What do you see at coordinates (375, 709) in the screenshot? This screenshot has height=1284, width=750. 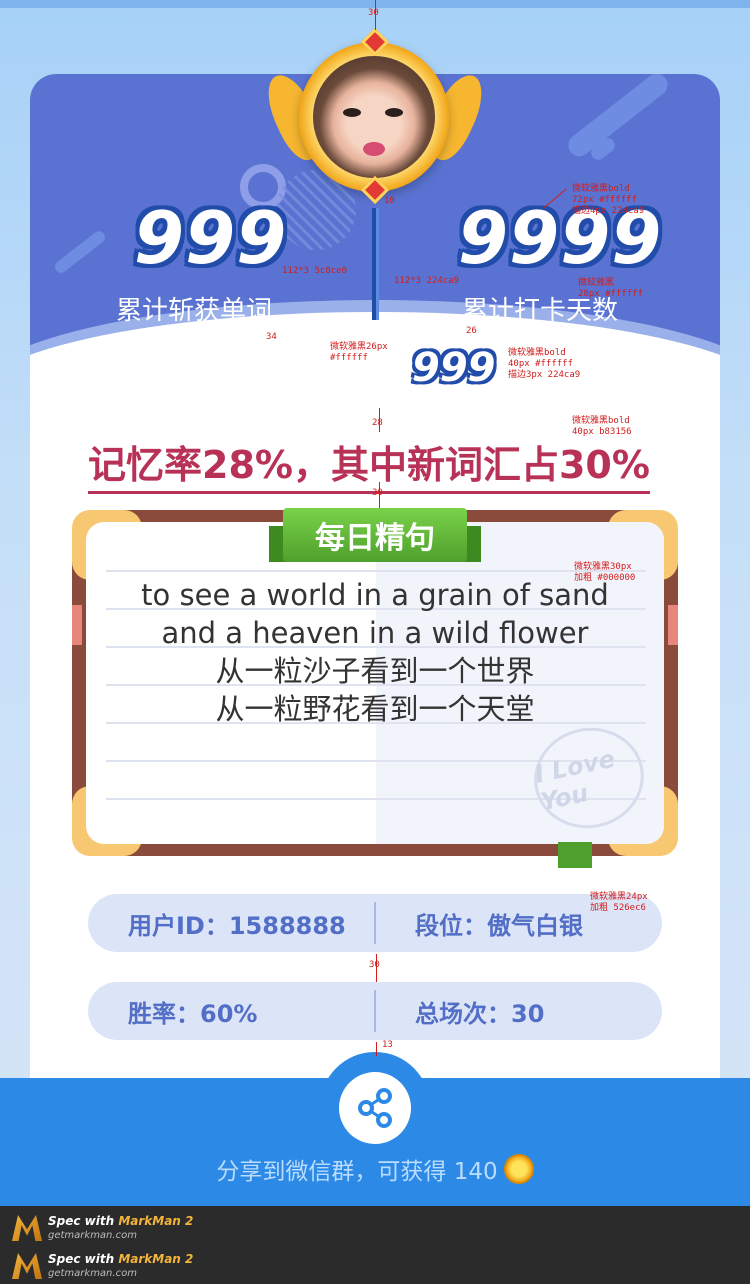 I see `quote-line-4: 从一粒野花看到一个天堂` at bounding box center [375, 709].